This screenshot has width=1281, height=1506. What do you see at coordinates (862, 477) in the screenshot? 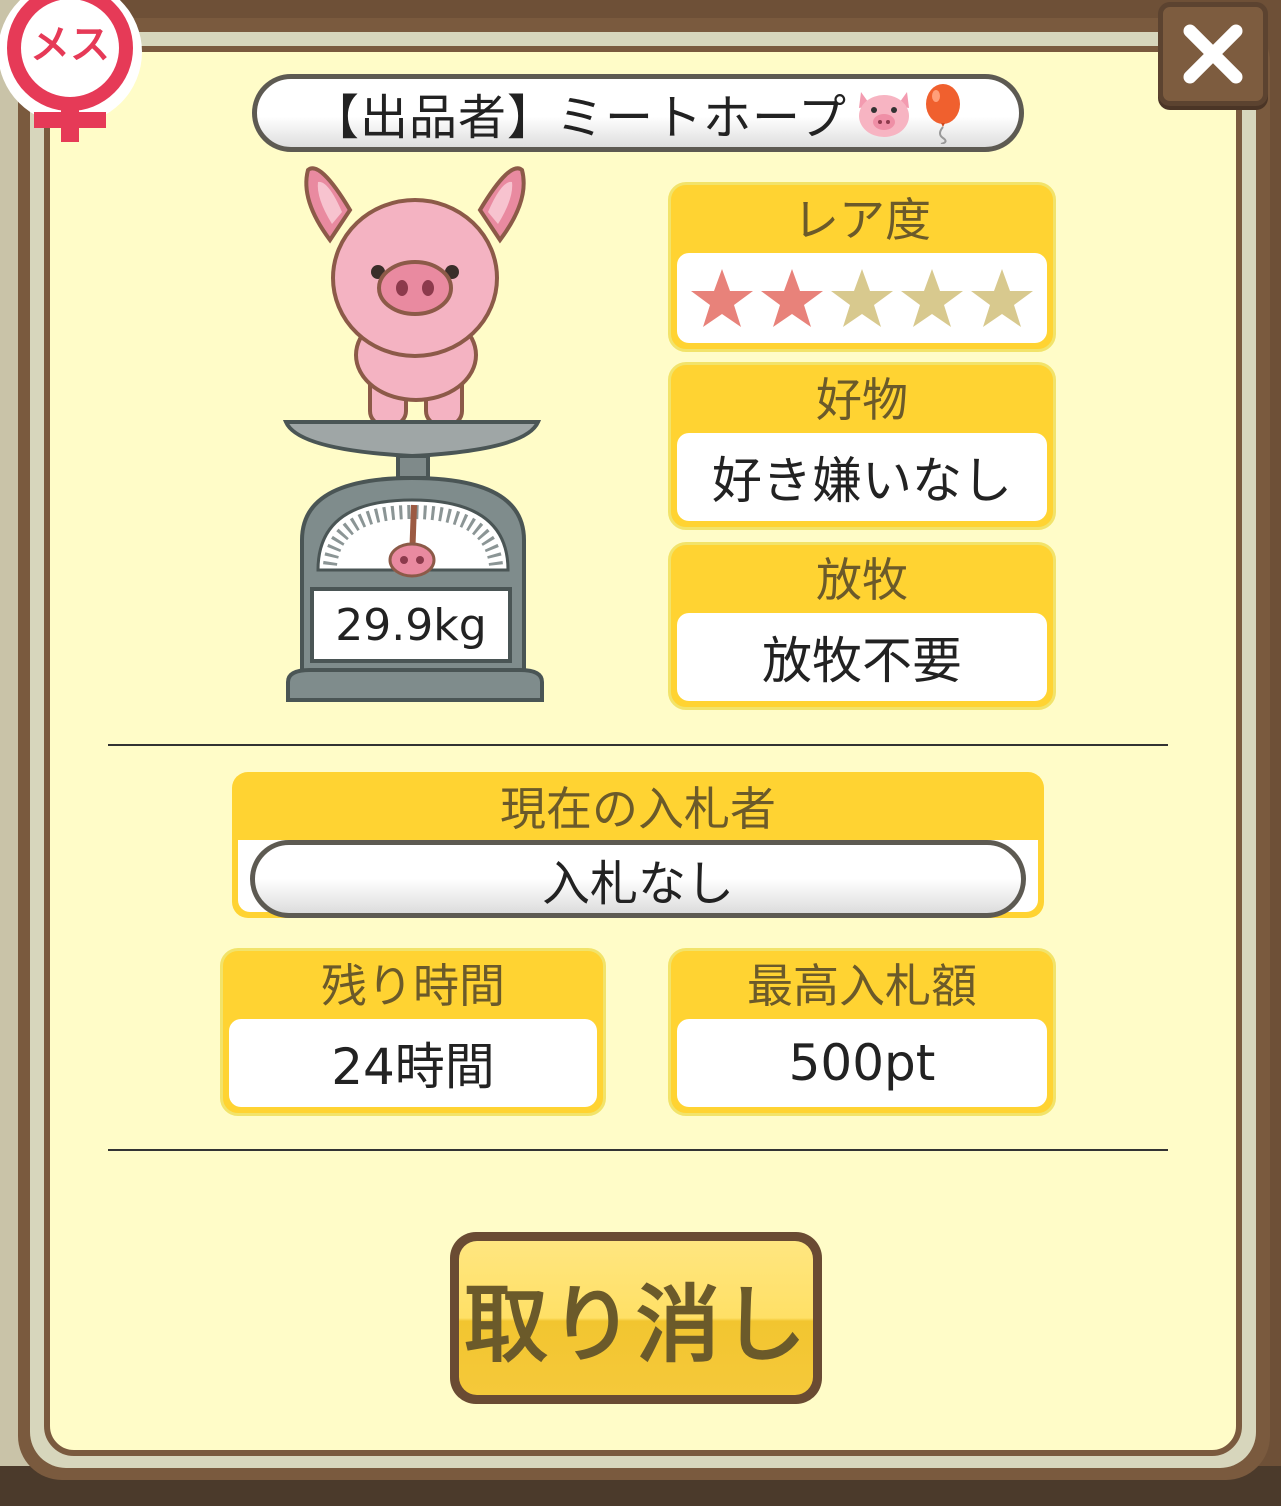
I see `favorite-food-value: 好き嫌いなし` at bounding box center [862, 477].